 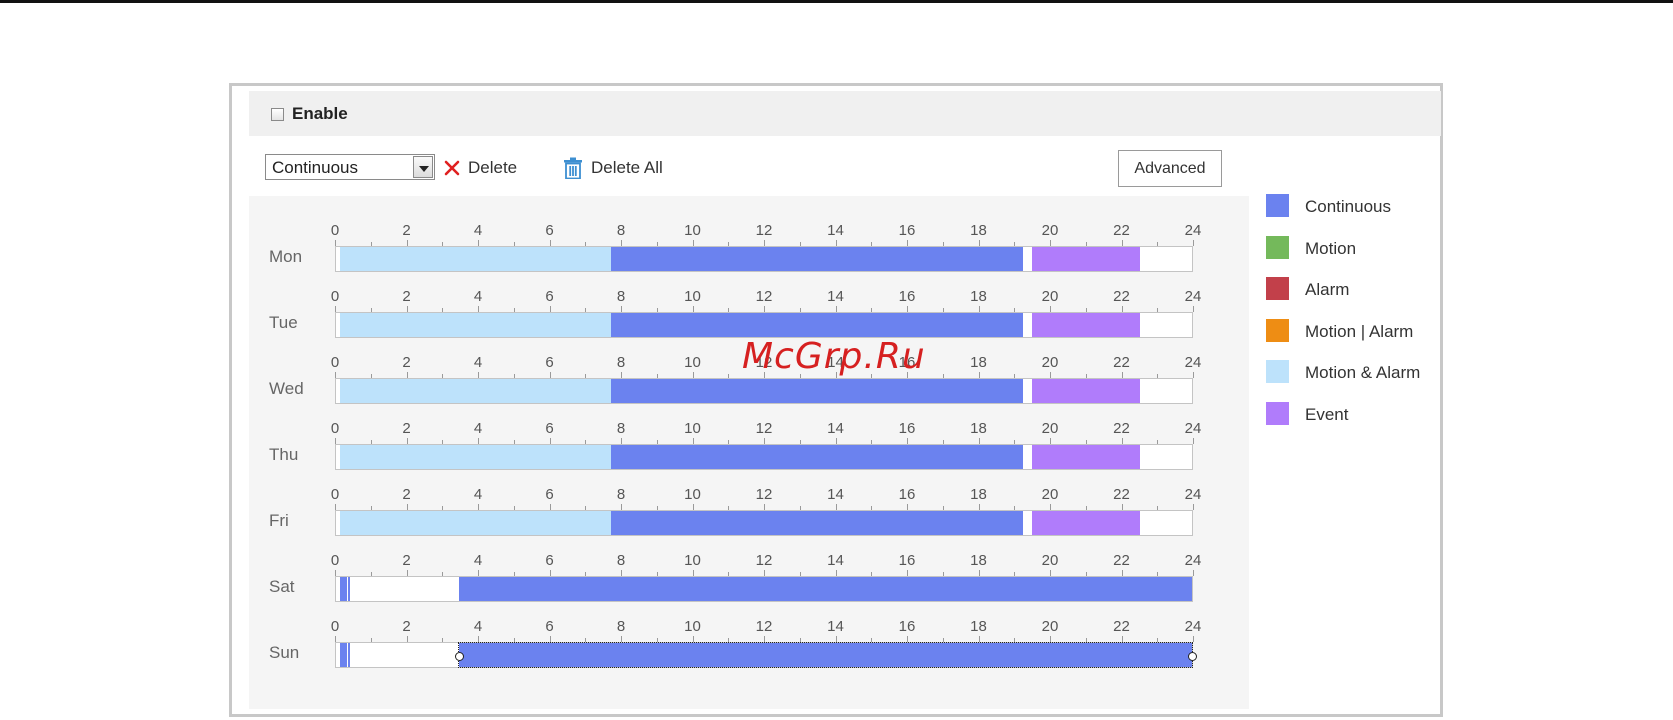 What do you see at coordinates (1366, 413) in the screenshot?
I see `legend-item: Event` at bounding box center [1366, 413].